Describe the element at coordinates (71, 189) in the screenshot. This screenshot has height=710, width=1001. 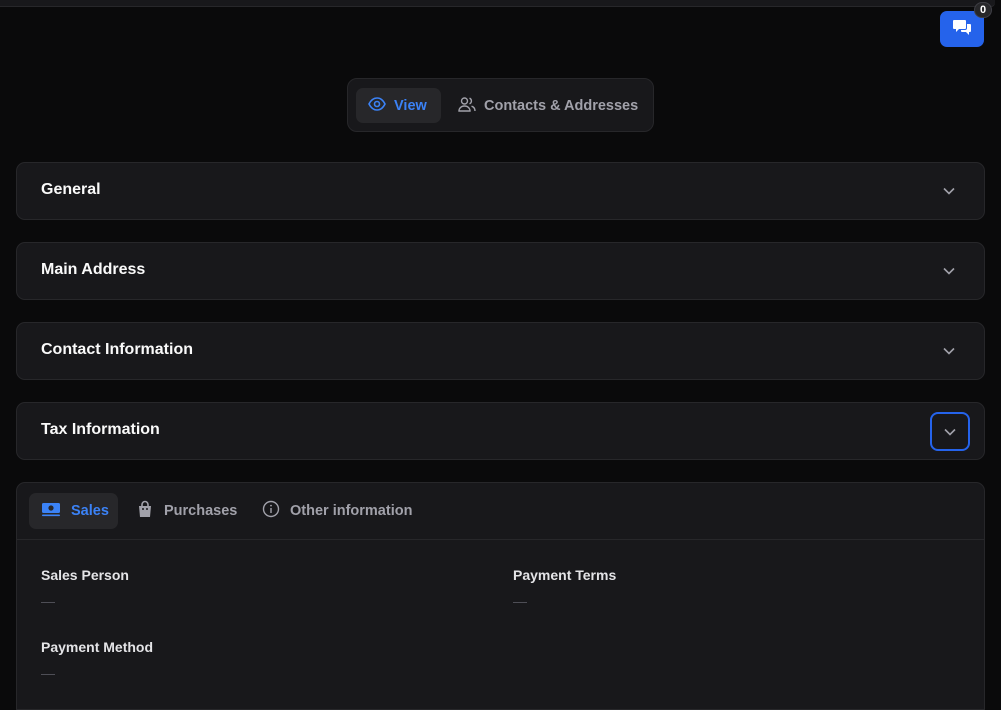
I see `section-title: General` at that location.